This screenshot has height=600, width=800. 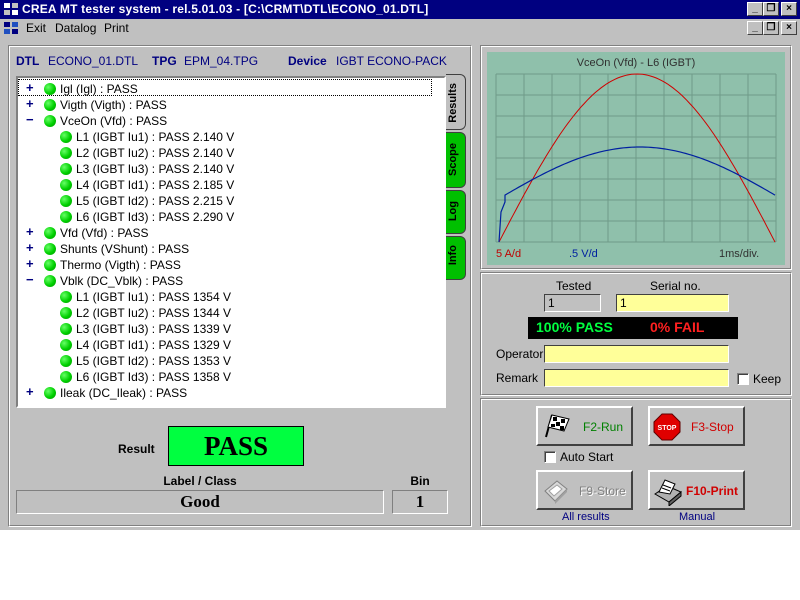 What do you see at coordinates (743, 379) in the screenshot?
I see `keep-checkbox` at bounding box center [743, 379].